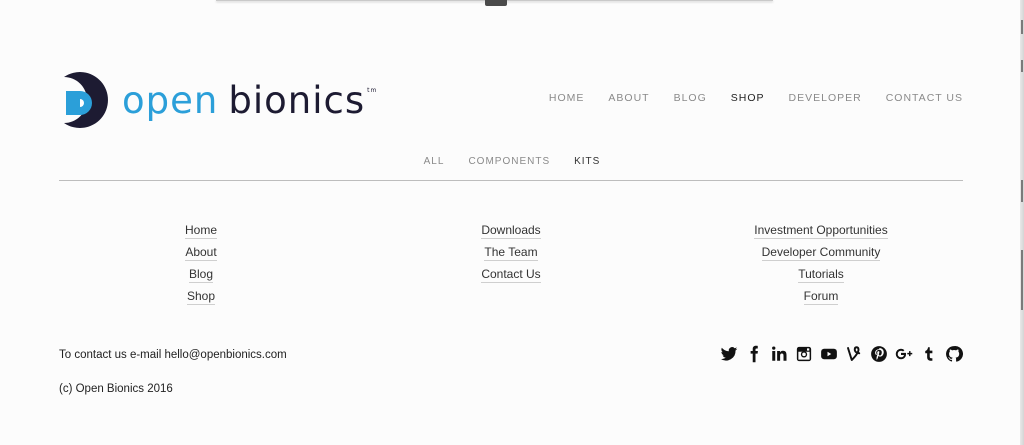 This screenshot has height=445, width=1024. What do you see at coordinates (86, 100) in the screenshot?
I see `open-bionics-logo-icon` at bounding box center [86, 100].